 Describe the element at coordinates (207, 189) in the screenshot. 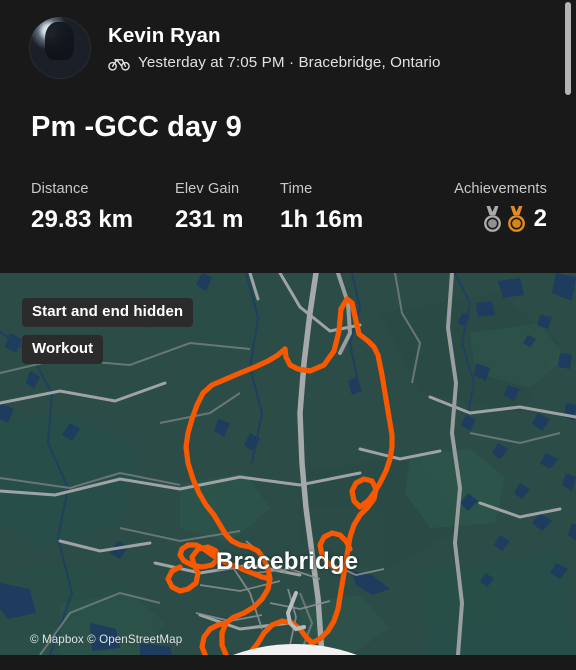

I see `stat-elevation-label: Elev Gain` at that location.